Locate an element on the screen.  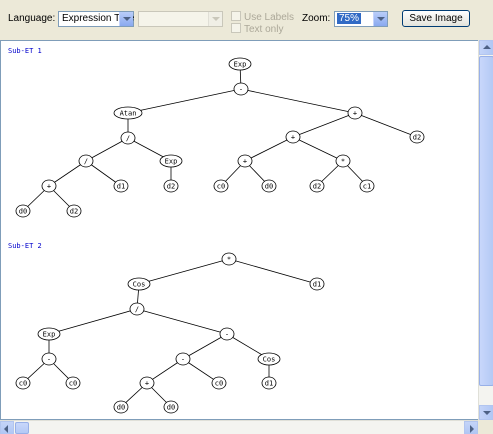
scroll-left-arrow-icon is located at coordinates (7, 427).